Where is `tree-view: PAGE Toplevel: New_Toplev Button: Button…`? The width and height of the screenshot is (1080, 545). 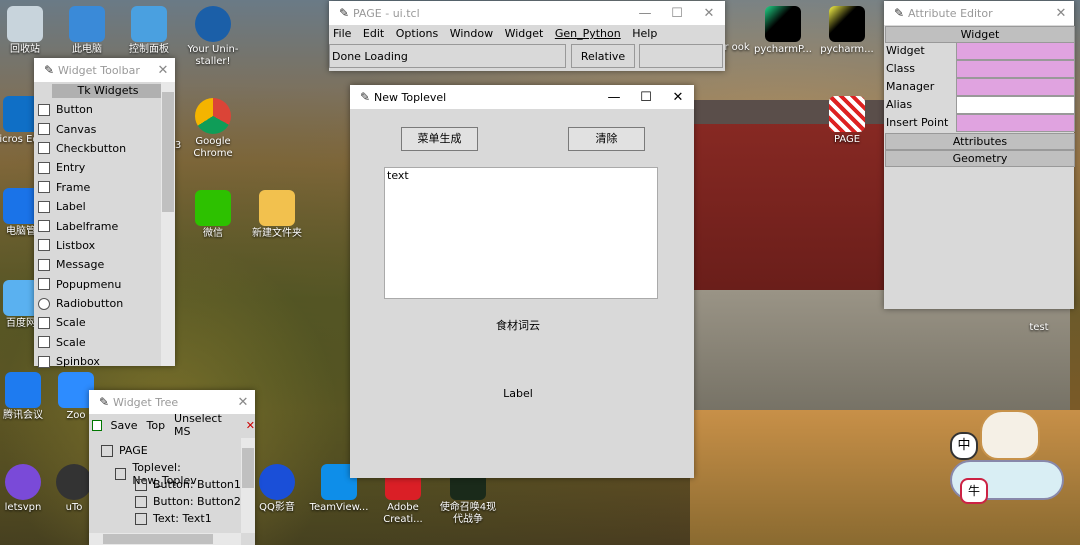 tree-view: PAGE Toplevel: New_Toplev Button: Button… is located at coordinates (165, 485).